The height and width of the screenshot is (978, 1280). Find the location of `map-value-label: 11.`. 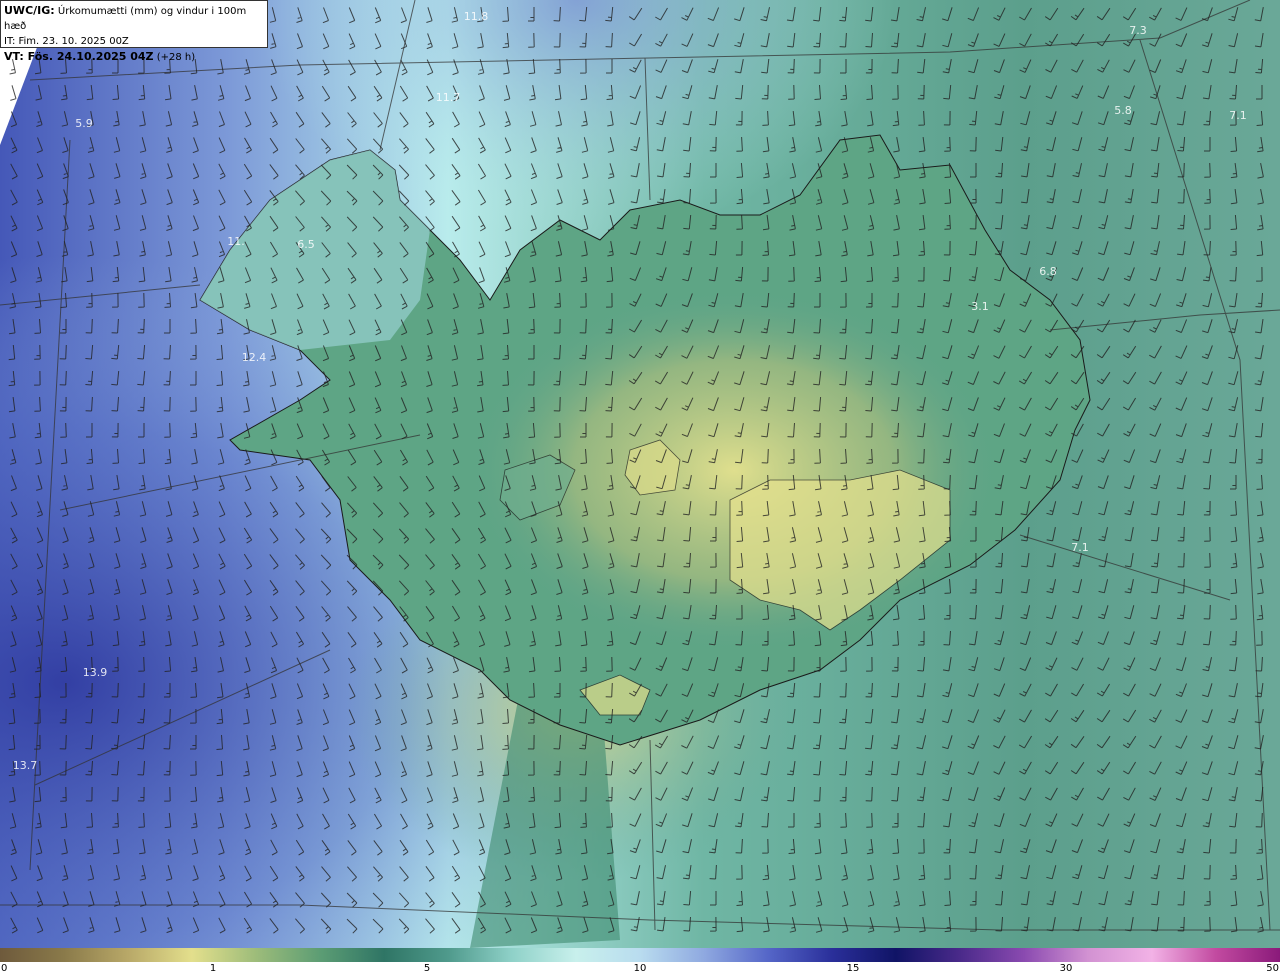

map-value-label: 11. is located at coordinates (236, 241).